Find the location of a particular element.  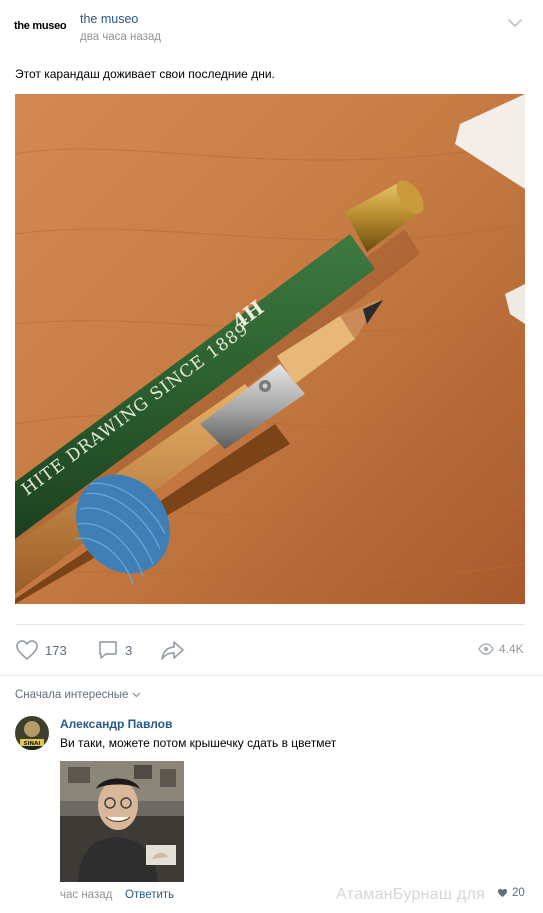

comments-sort-dropdown: Сначала интересные is located at coordinates (78, 695).